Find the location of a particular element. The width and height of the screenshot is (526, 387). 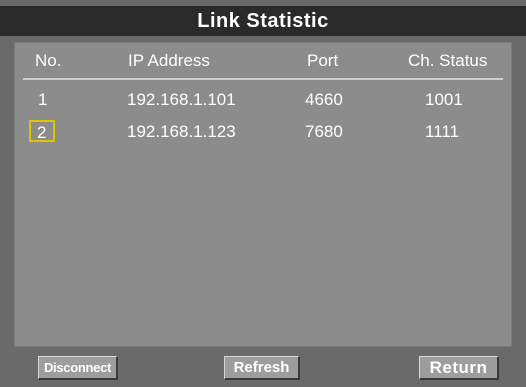

disconnect-button: Disconnect is located at coordinates (78, 368).